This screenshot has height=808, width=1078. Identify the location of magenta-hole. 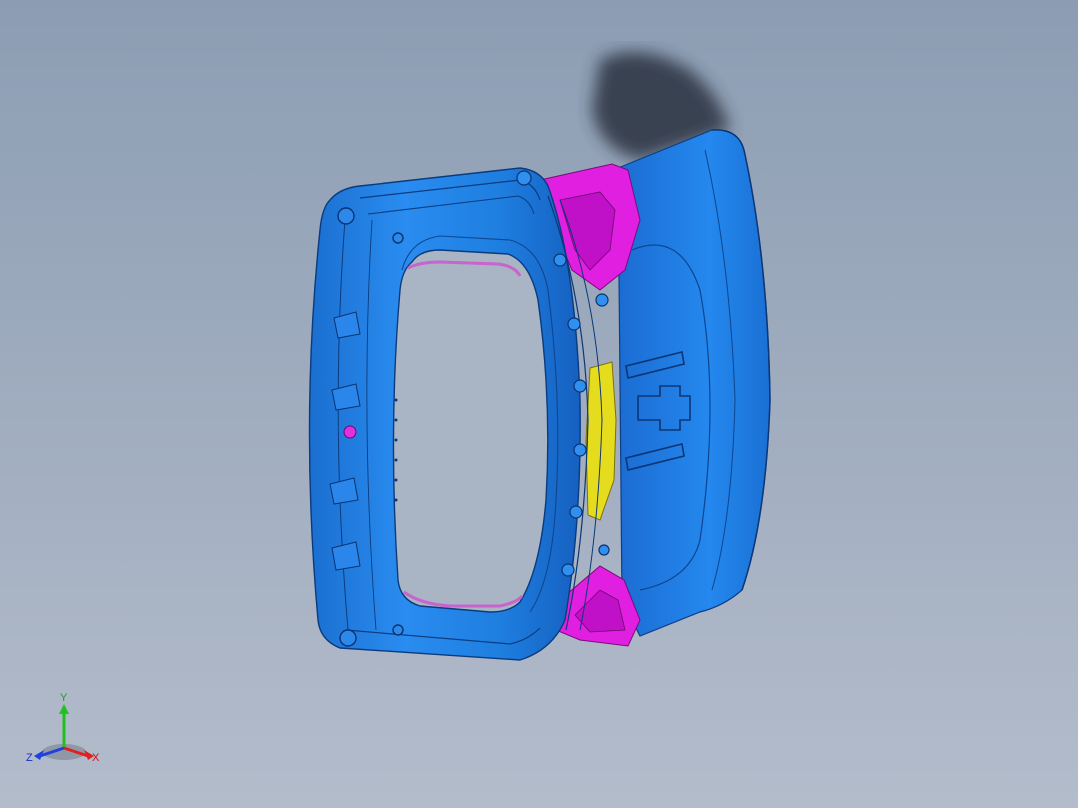
(350, 432).